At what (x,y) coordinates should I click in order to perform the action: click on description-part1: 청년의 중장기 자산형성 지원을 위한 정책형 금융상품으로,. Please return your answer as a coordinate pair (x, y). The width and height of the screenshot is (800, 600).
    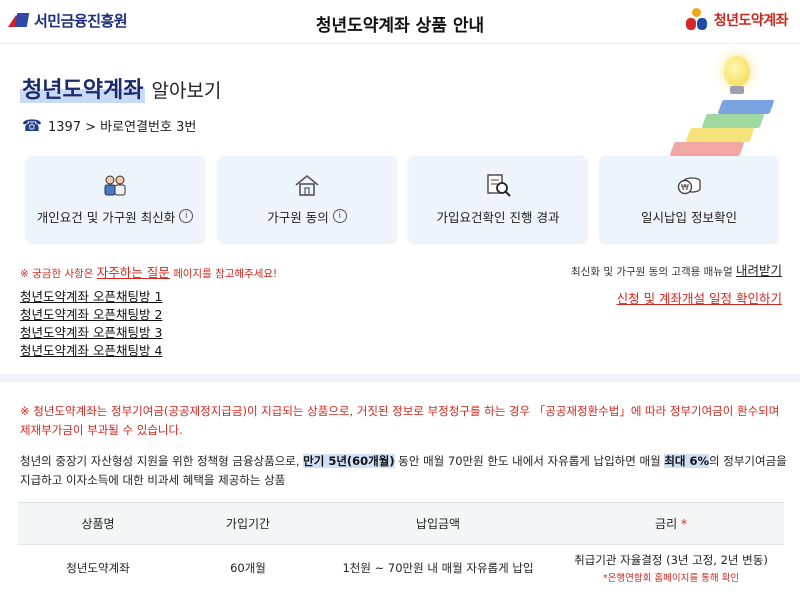
    Looking at the image, I should click on (162, 461).